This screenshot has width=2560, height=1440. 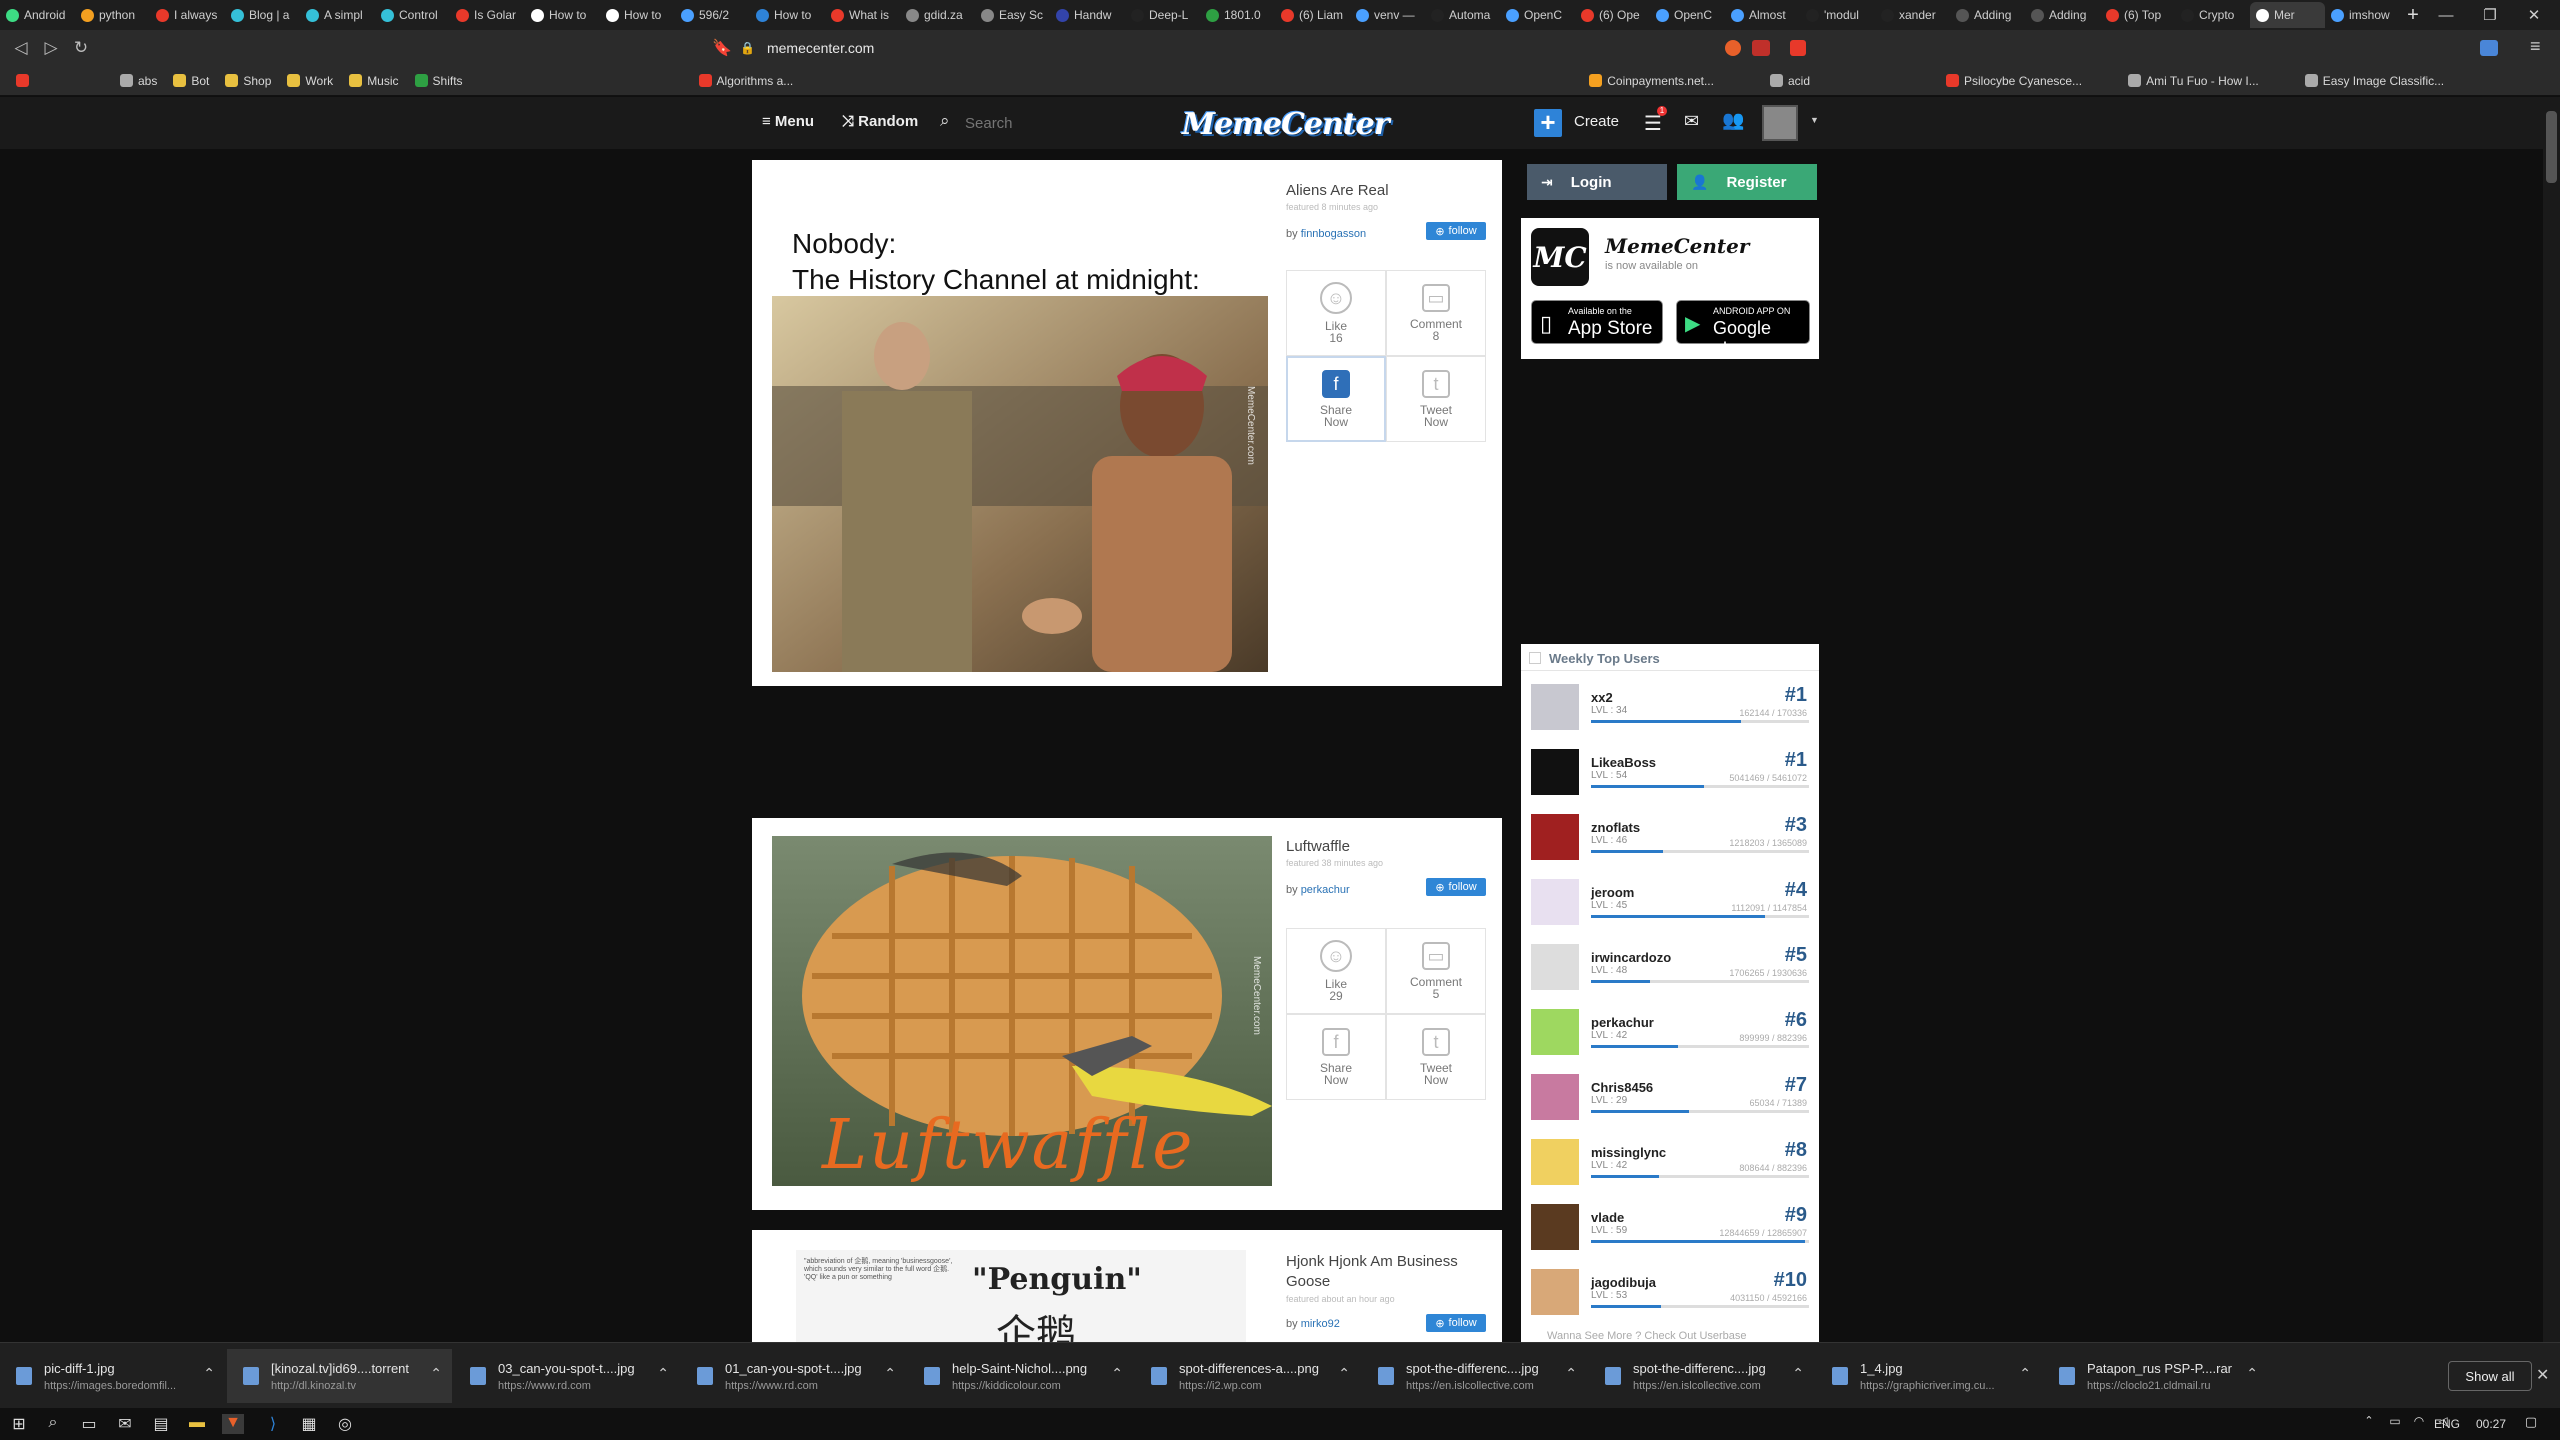 What do you see at coordinates (487, 15) in the screenshot?
I see `browser-tab: Is Golar` at bounding box center [487, 15].